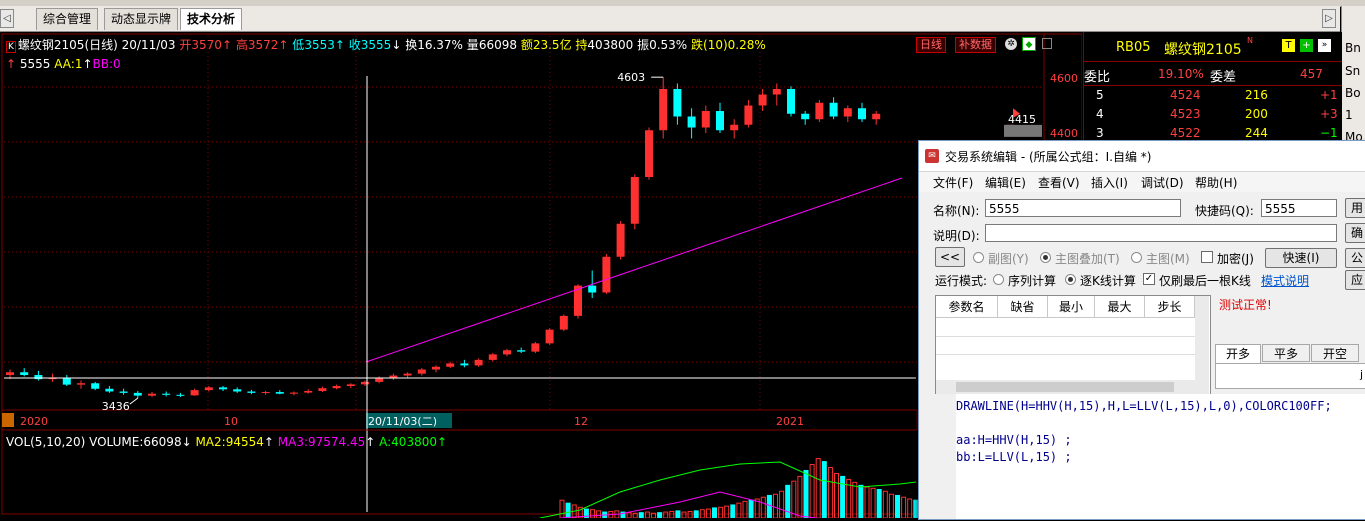 The width and height of the screenshot is (1365, 521). I want to click on tool-bo: Bo, so click(1353, 93).